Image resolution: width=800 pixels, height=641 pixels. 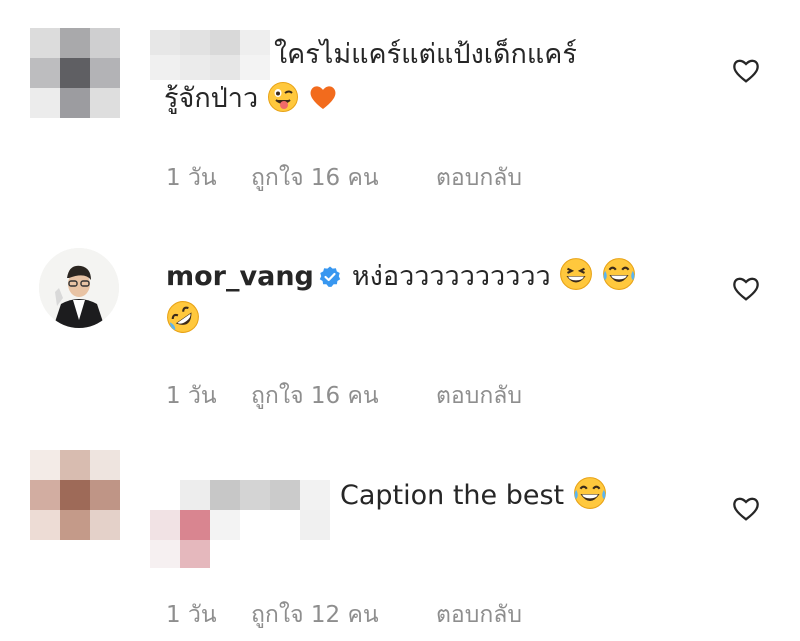 I want to click on comment-text-line1: ใครไม่แคร์แต่แป้งเด็กแคร์, so click(x=425, y=54).